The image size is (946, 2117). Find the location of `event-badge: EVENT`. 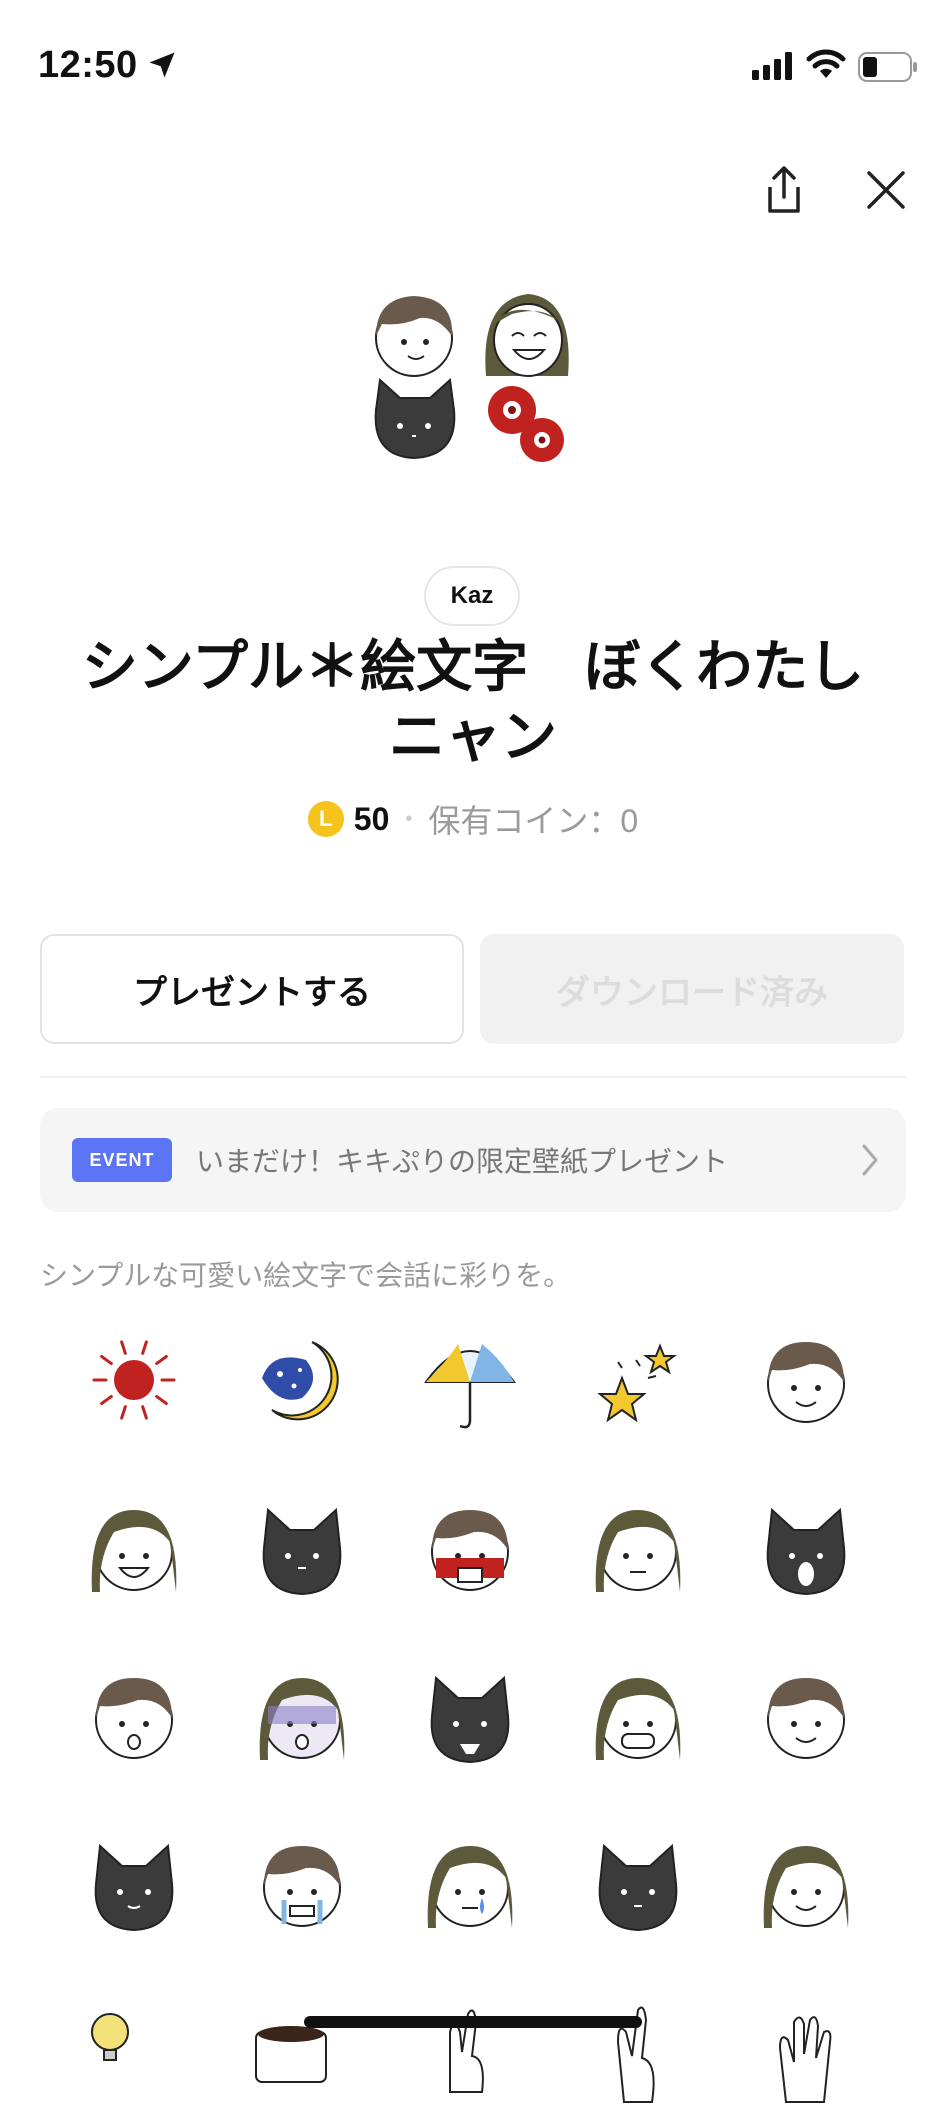

event-badge: EVENT is located at coordinates (122, 1160).